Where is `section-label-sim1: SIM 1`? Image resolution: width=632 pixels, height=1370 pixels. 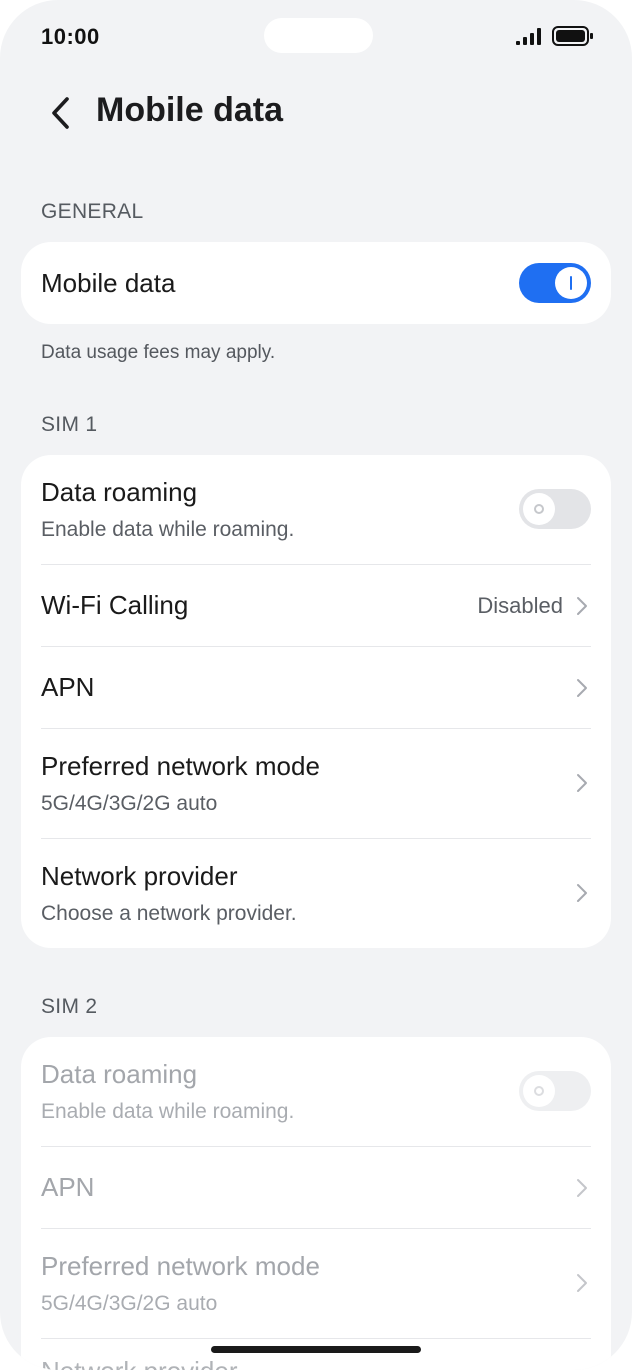 section-label-sim1: SIM 1 is located at coordinates (69, 424).